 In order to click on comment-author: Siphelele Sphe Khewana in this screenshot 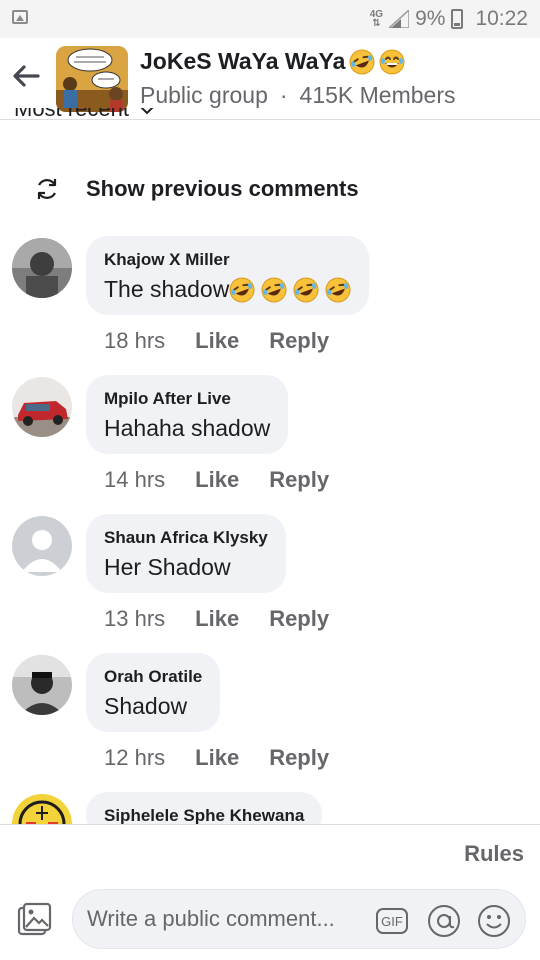, I will do `click(204, 815)`.